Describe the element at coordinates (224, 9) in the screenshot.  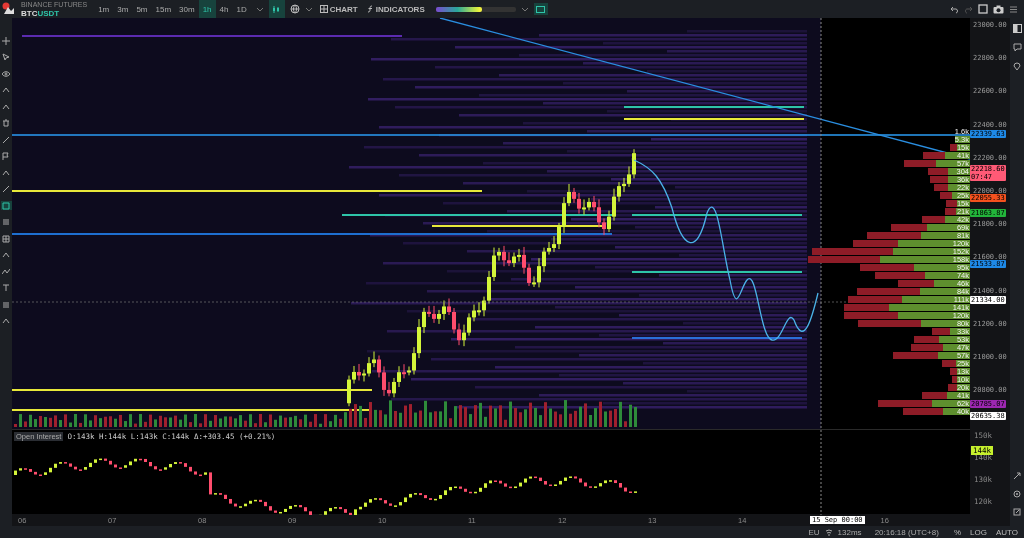
I see `timeframe-tab: 4h` at that location.